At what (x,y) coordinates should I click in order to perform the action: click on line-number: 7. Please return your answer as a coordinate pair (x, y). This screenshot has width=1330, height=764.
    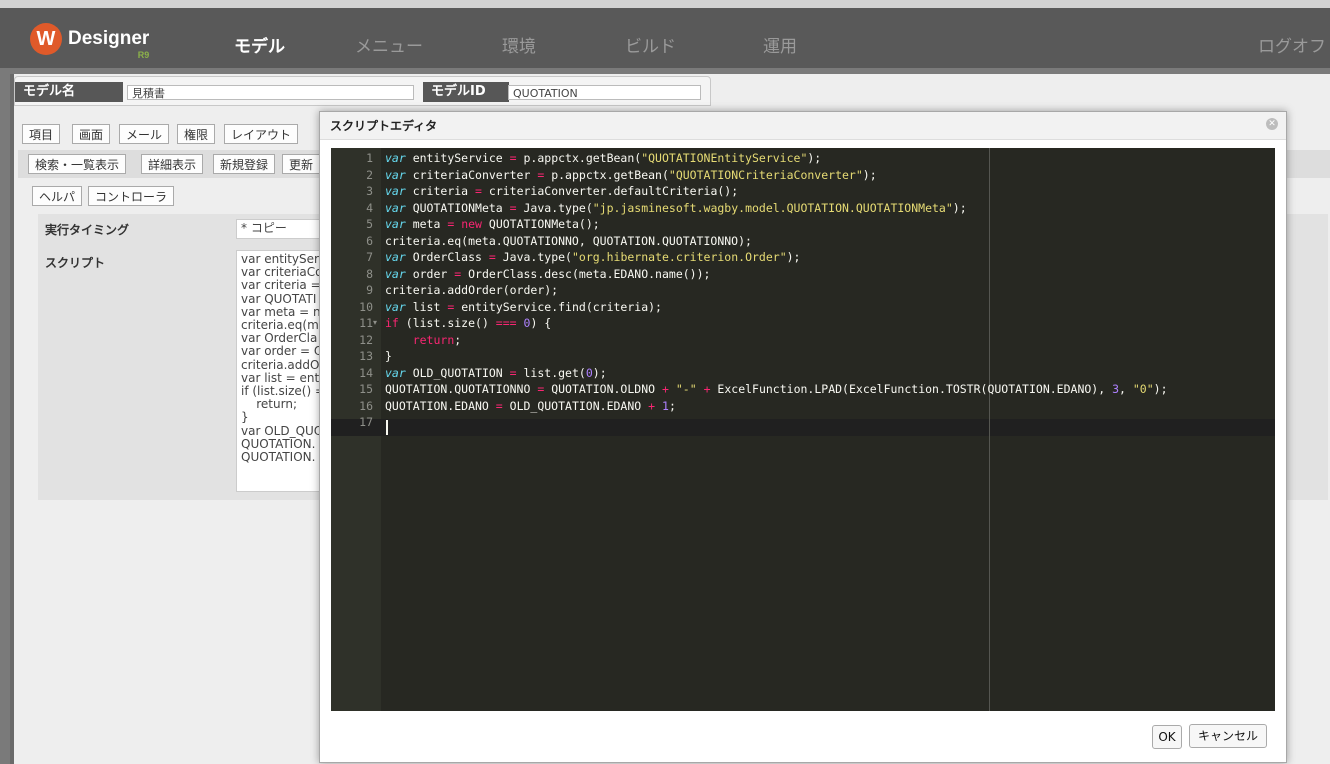
    Looking at the image, I should click on (369, 257).